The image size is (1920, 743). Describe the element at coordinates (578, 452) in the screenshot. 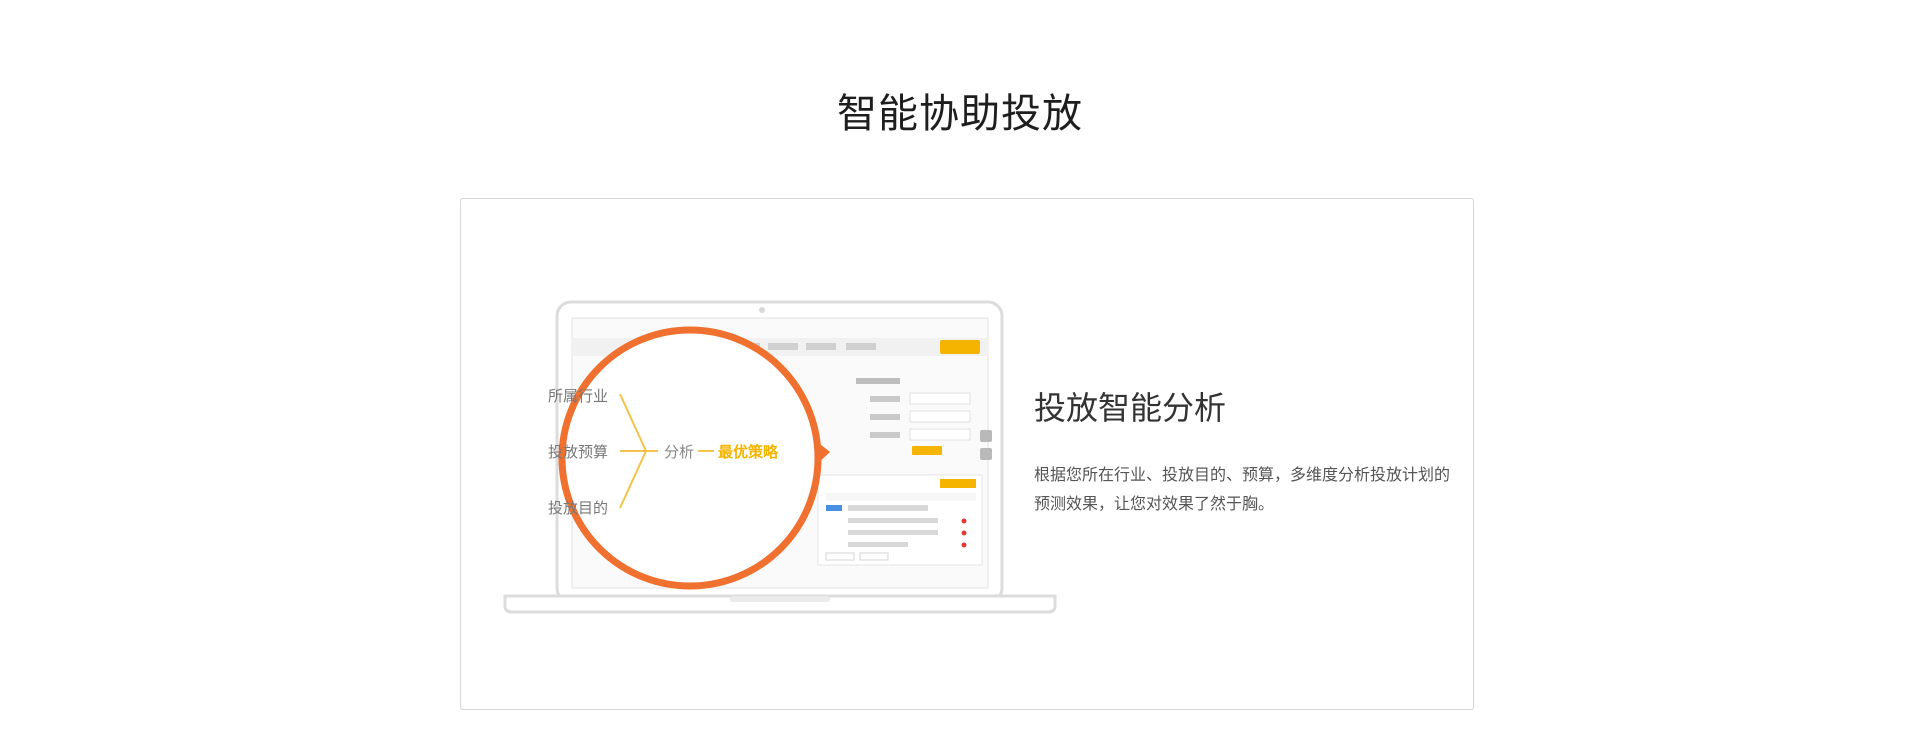

I see `input-label-budget: 投放预算` at that location.